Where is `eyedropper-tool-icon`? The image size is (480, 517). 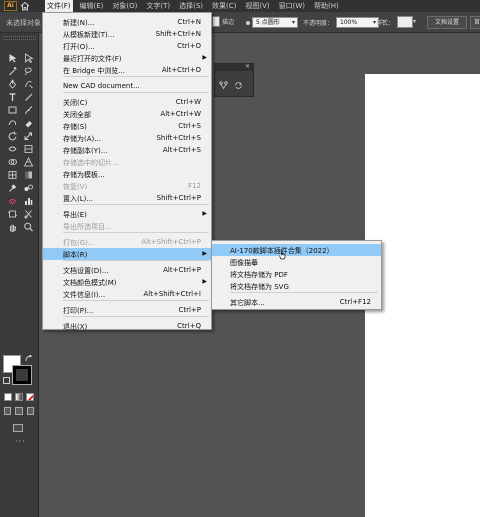
eyedropper-tool-icon is located at coordinates (12, 187).